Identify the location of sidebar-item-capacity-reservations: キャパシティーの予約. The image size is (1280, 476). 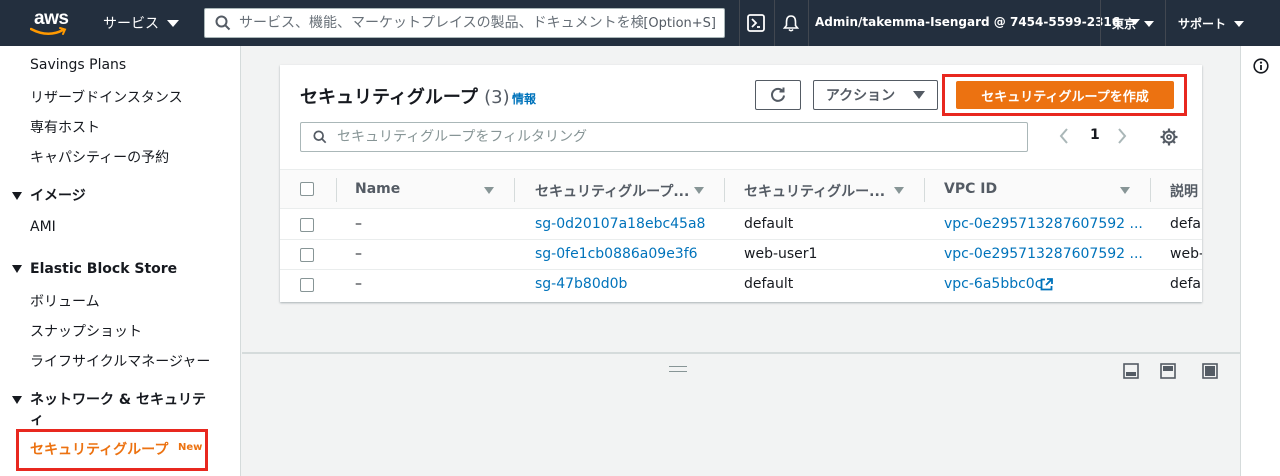
(99, 157).